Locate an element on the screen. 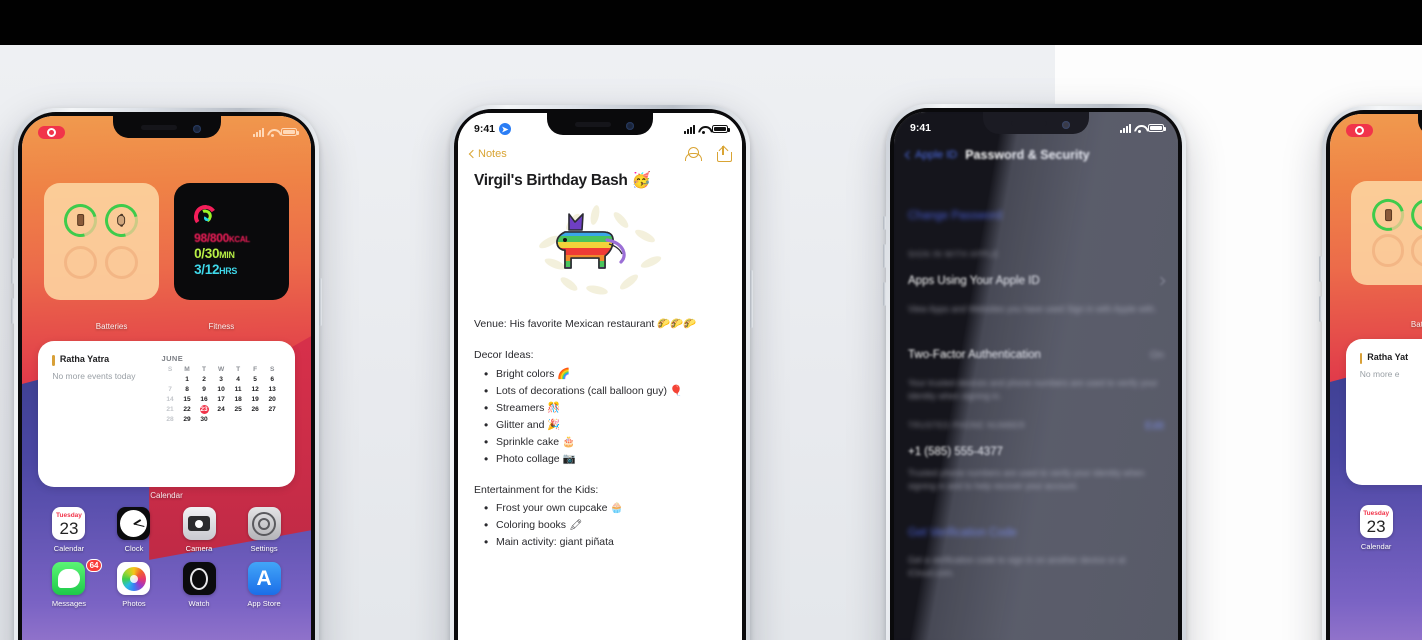 This screenshot has height=640, width=1422. calendar-day: 24 is located at coordinates (221, 409).